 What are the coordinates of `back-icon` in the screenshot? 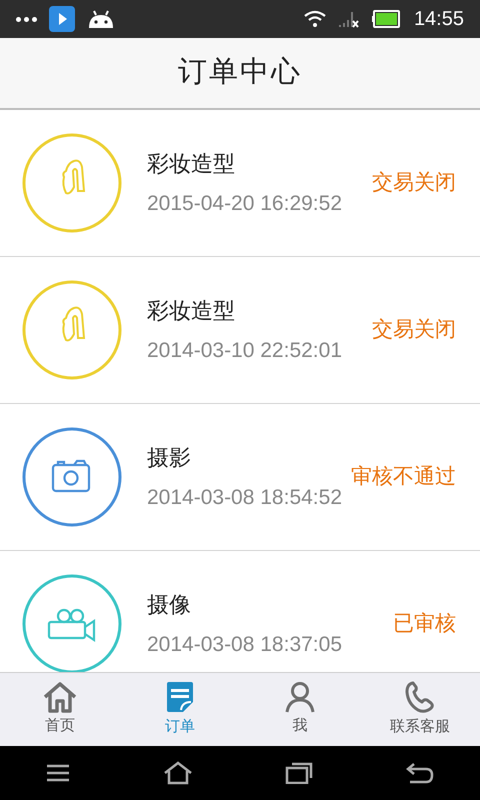 It's located at (420, 773).